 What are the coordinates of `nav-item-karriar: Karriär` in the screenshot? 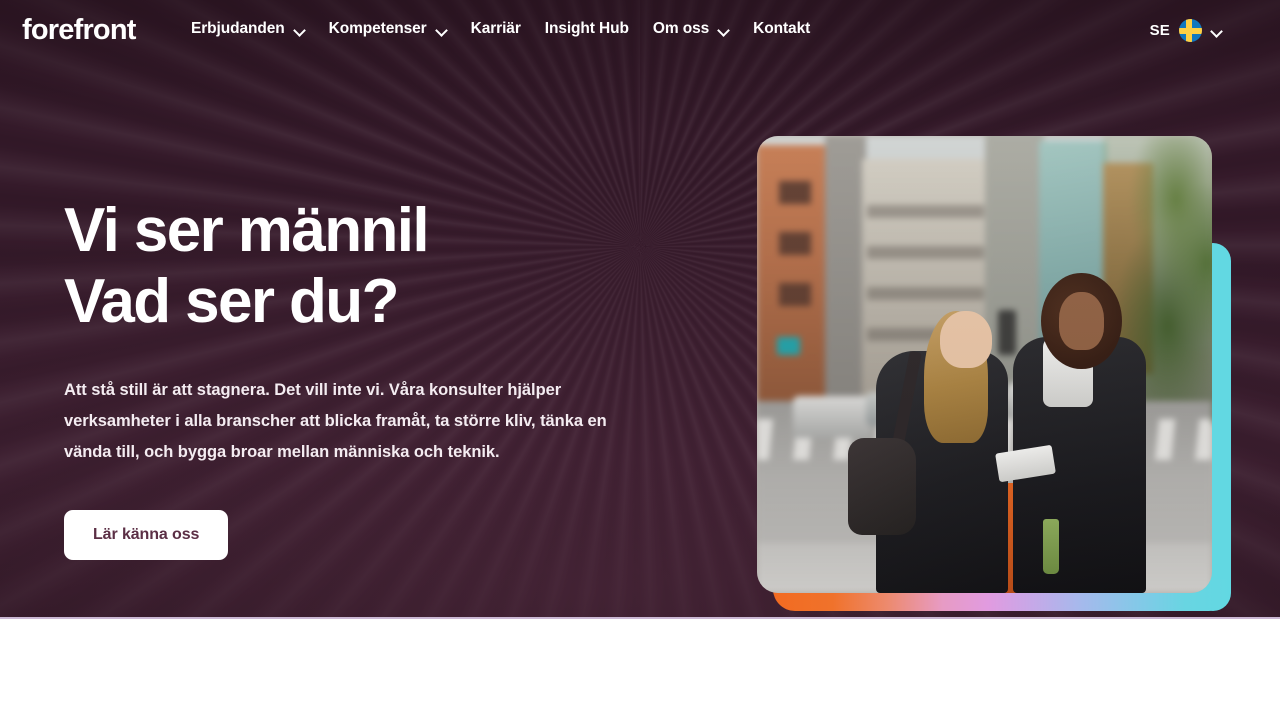 It's located at (496, 29).